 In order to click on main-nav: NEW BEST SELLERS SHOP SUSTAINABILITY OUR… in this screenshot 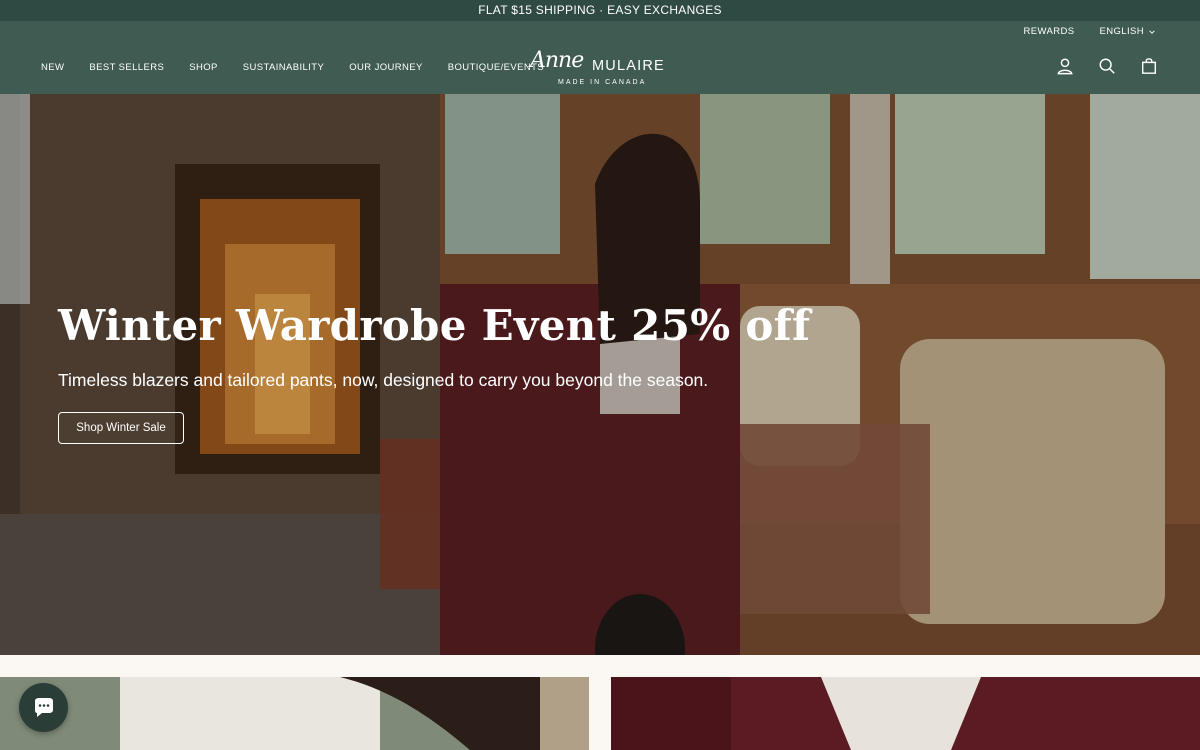, I will do `click(292, 67)`.